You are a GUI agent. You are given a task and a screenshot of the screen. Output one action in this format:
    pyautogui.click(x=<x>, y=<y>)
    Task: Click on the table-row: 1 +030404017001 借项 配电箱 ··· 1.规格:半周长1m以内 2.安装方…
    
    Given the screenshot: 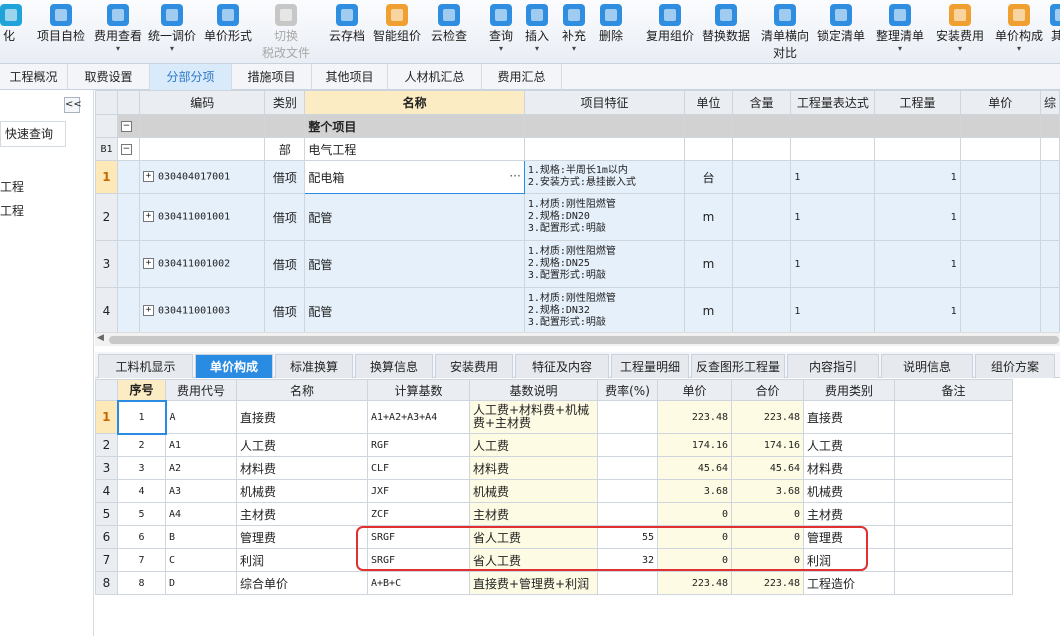 What is the action you would take?
    pyautogui.click(x=577, y=177)
    